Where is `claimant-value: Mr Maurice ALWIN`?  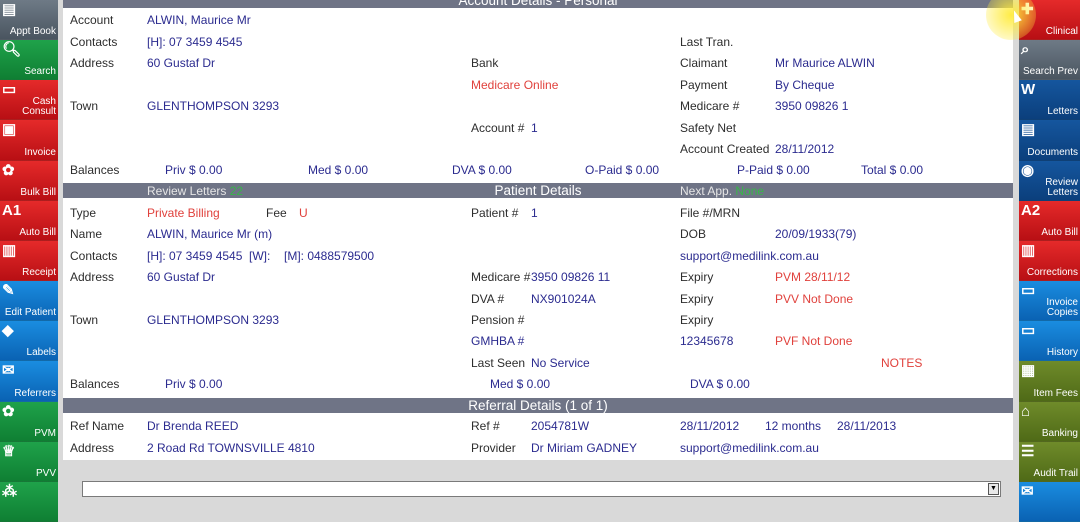
claimant-value: Mr Maurice ALWIN is located at coordinates (825, 63).